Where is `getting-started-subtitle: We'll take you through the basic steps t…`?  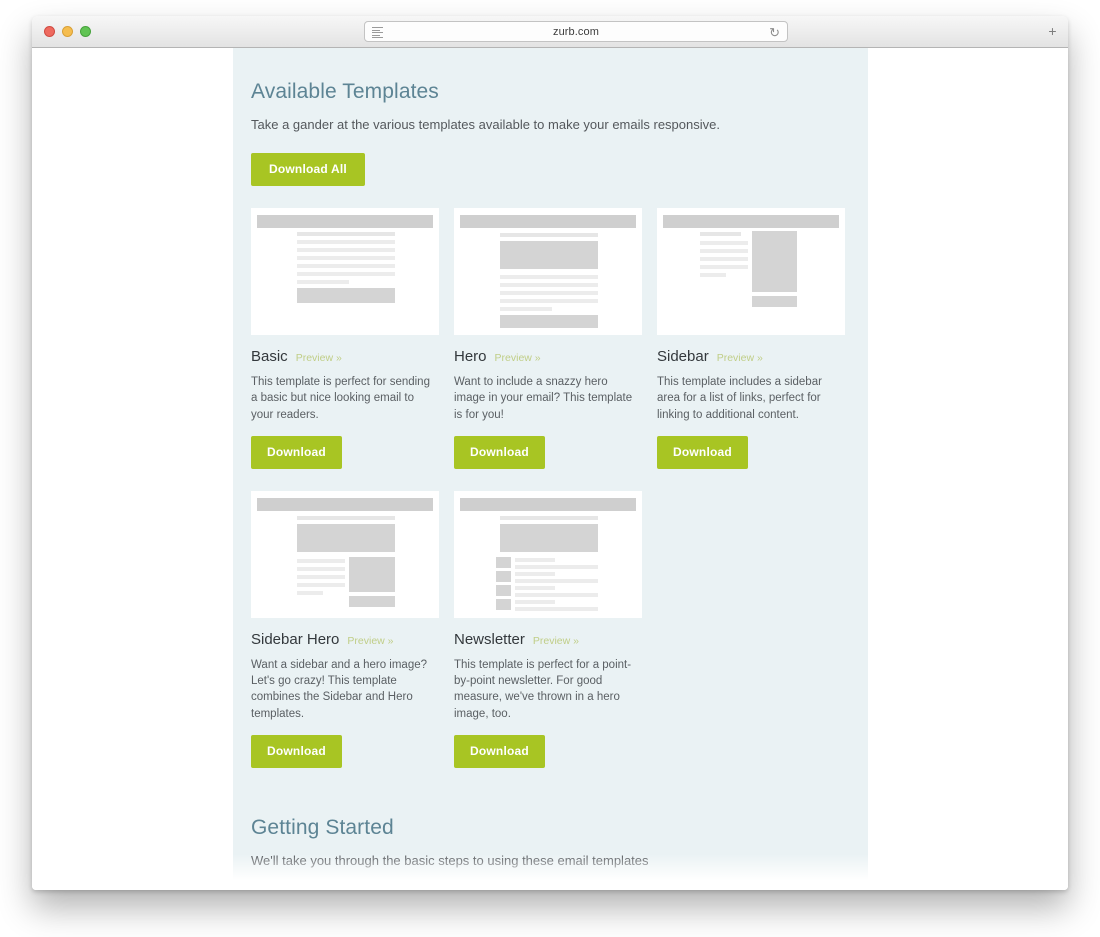
getting-started-subtitle: We'll take you through the basic steps t… is located at coordinates (450, 861).